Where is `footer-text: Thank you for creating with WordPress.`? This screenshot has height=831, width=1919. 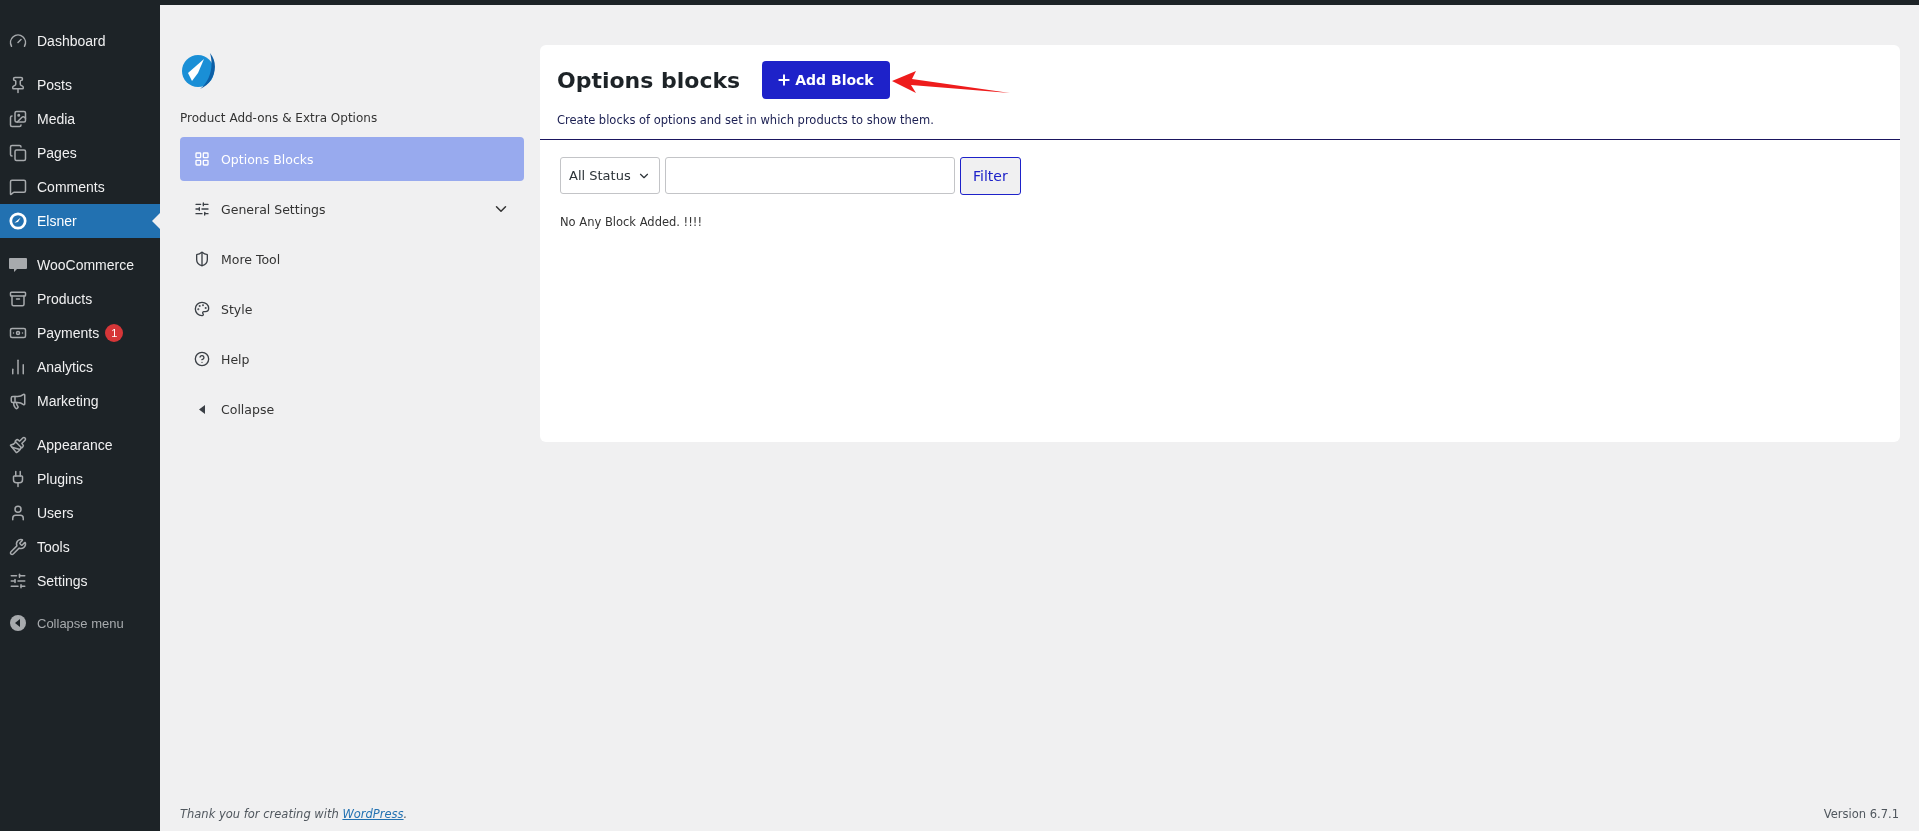
footer-text: Thank you for creating with WordPress. is located at coordinates (294, 814).